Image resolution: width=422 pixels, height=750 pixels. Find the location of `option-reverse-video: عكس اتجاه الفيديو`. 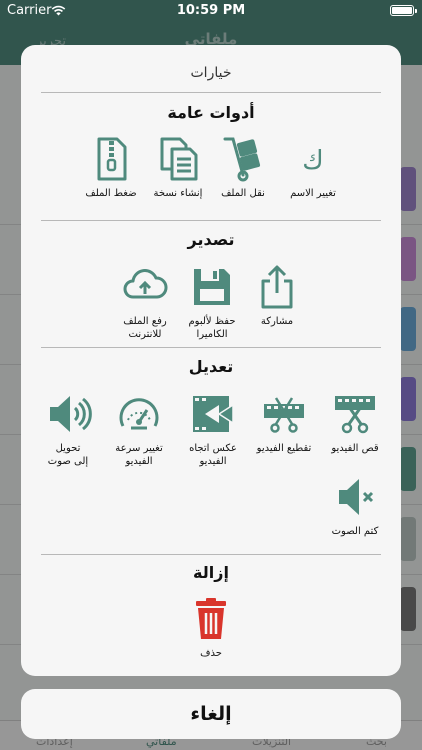

option-reverse-video: عكس اتجاه الفيديو is located at coordinates (213, 429).